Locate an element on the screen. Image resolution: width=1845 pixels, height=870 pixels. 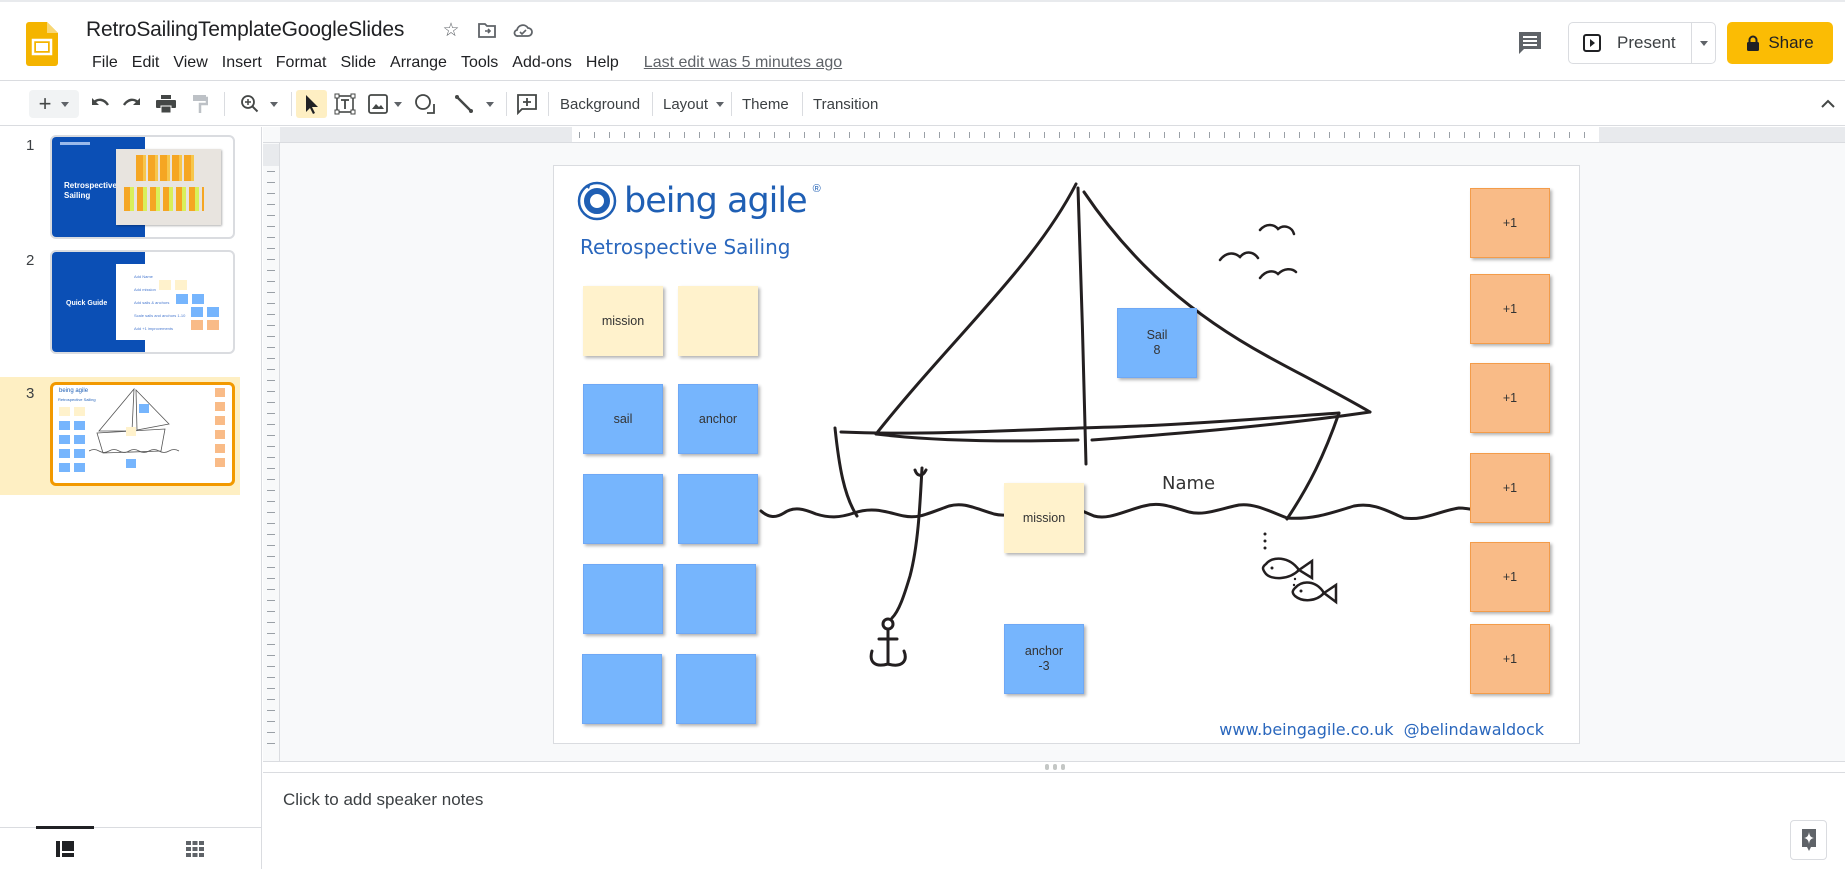
paint-format-button is located at coordinates (200, 104).